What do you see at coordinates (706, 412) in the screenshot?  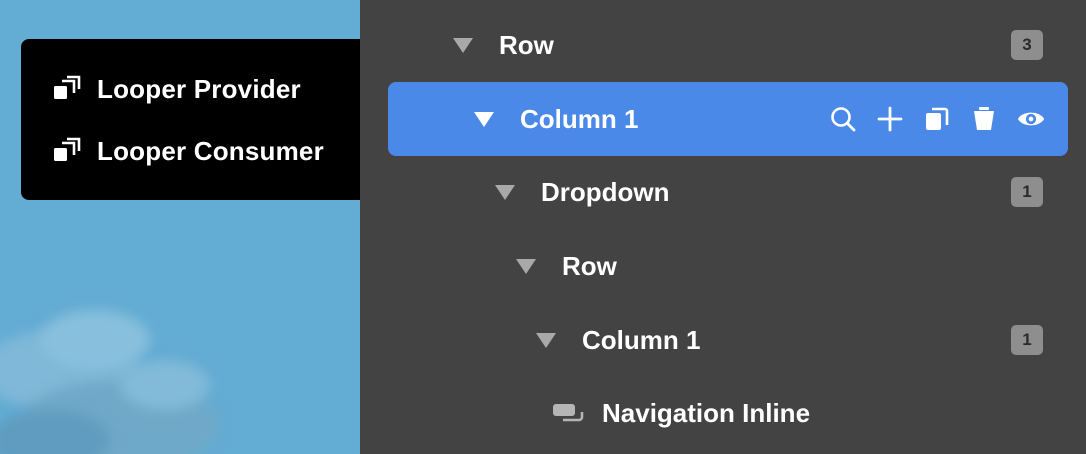 I see `tree-row-label: Navigation Inline` at bounding box center [706, 412].